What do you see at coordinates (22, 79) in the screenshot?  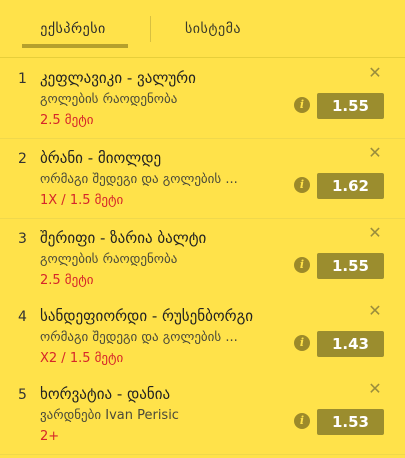 I see `bet-number: 1` at bounding box center [22, 79].